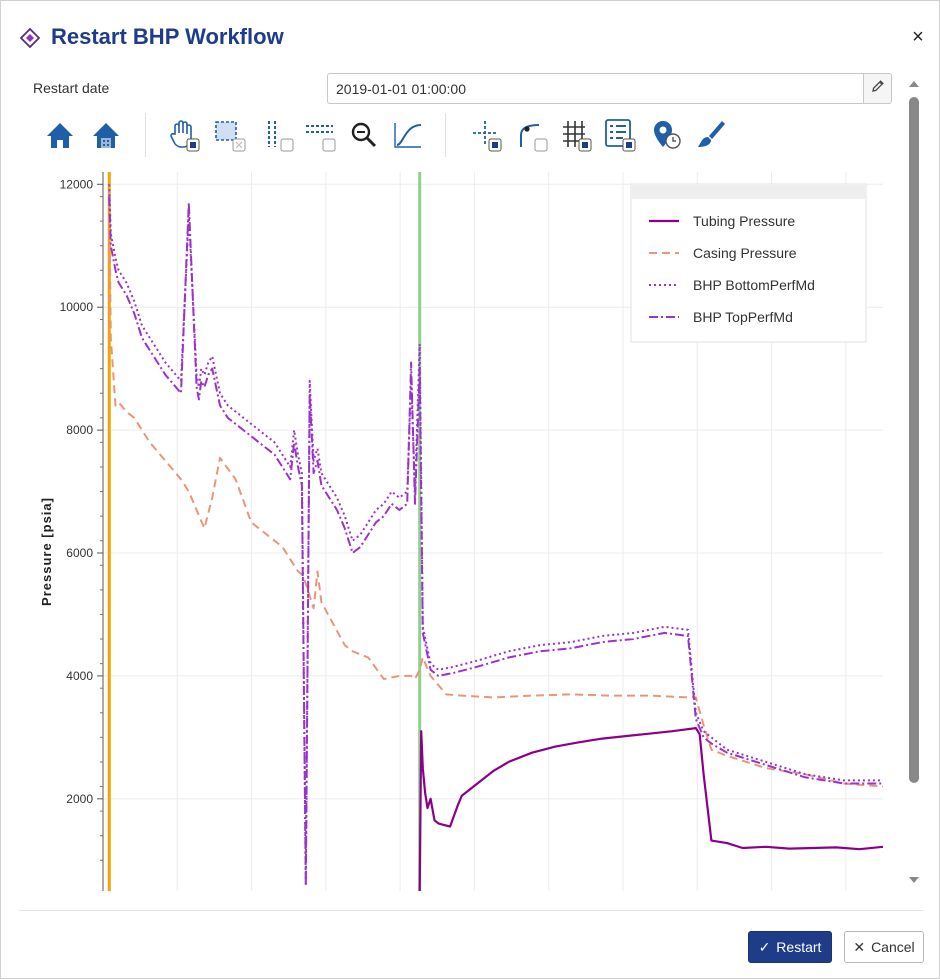 This screenshot has width=940, height=979. What do you see at coordinates (230, 135) in the screenshot?
I see `box-zoom-icon` at bounding box center [230, 135].